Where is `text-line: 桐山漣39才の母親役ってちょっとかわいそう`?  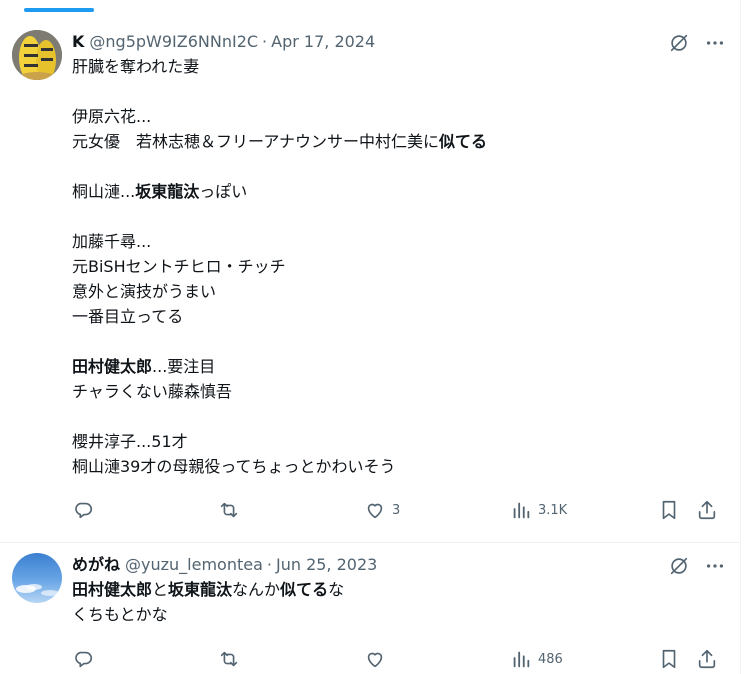 text-line: 桐山漣39才の母親役ってちょっとかわいそう is located at coordinates (400, 466).